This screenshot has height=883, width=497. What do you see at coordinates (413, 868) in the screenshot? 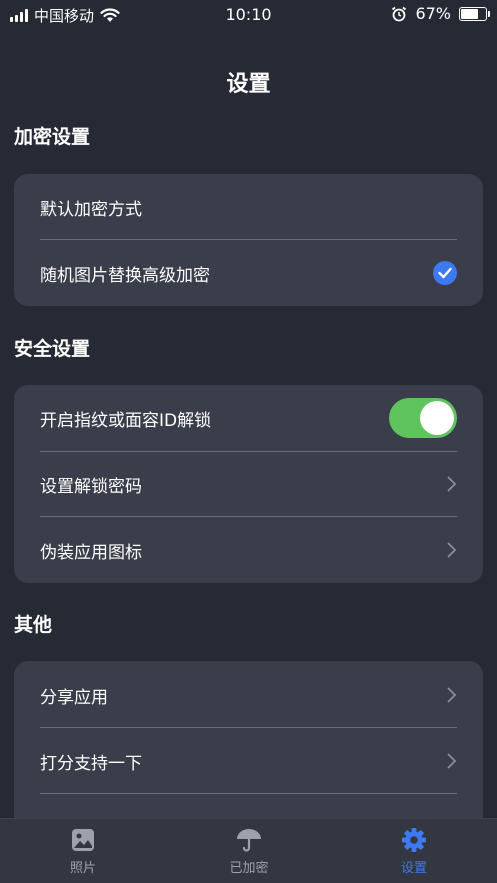
I see `tab-label: 设置` at bounding box center [413, 868].